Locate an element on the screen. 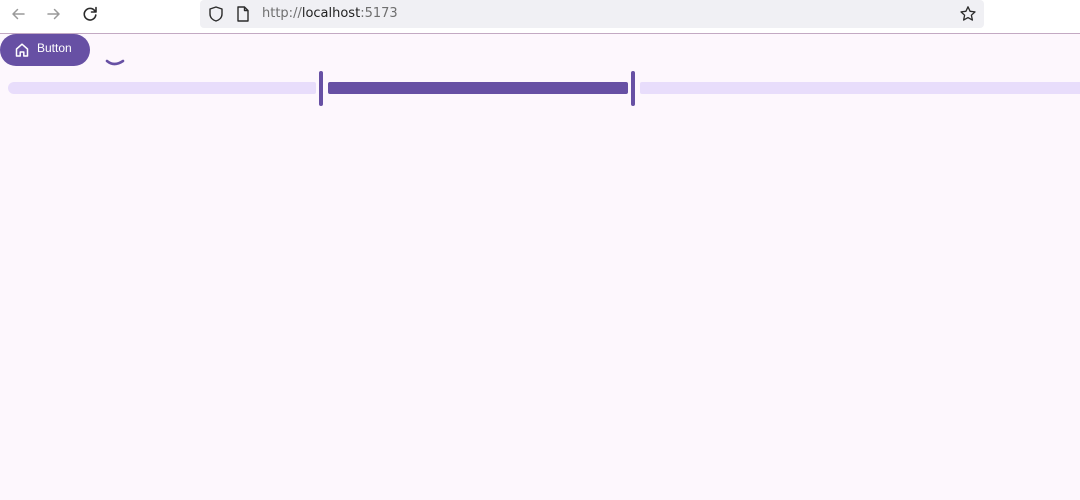 The image size is (1080, 500). browser-toolbar: http://localhost:5173 is located at coordinates (540, 17).